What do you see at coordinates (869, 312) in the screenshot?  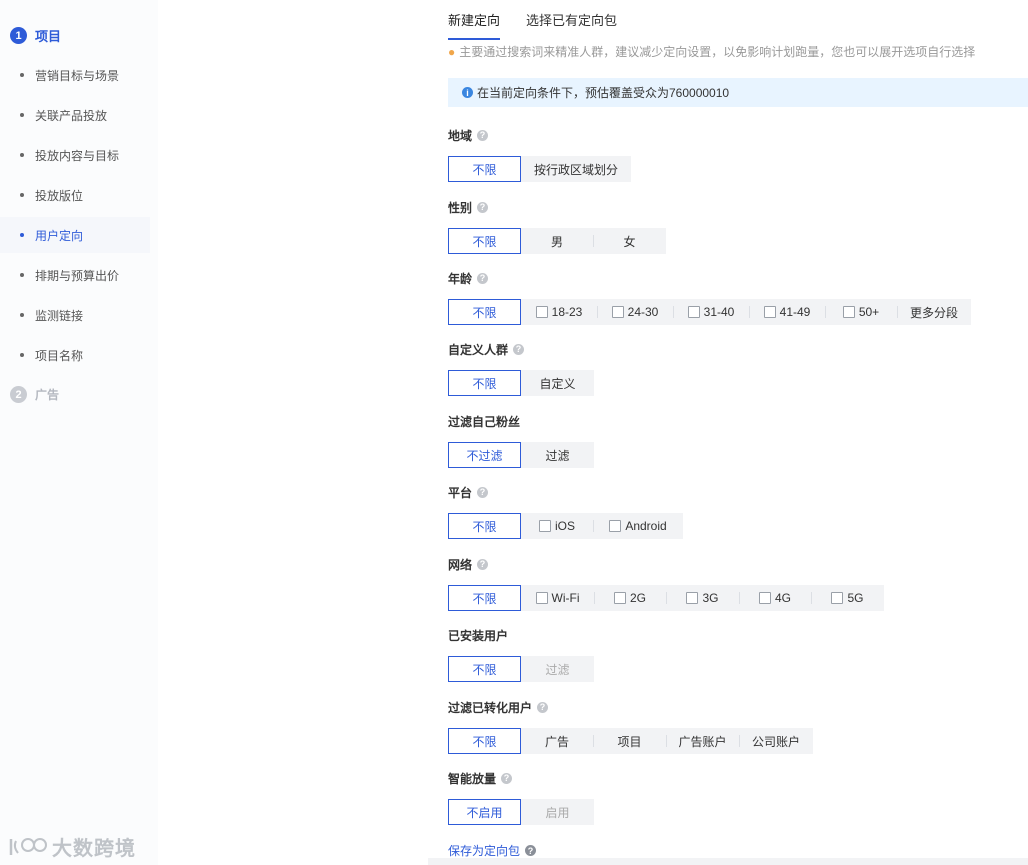 I see `option-label: 50+` at bounding box center [869, 312].